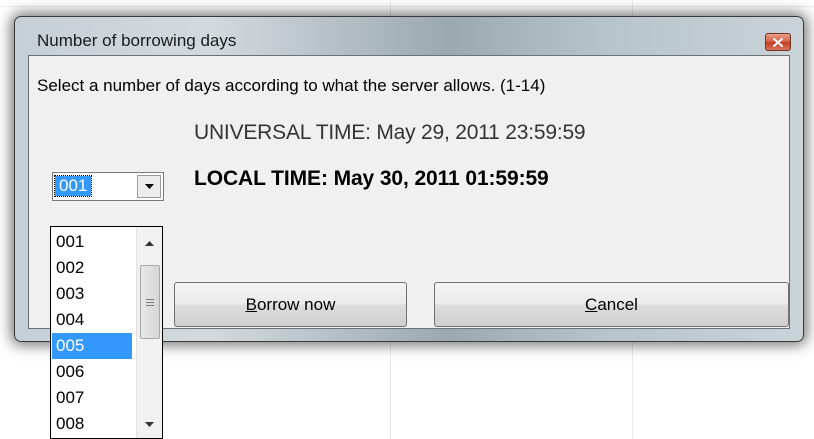 Image resolution: width=814 pixels, height=439 pixels. I want to click on grip-icon, so click(150, 302).